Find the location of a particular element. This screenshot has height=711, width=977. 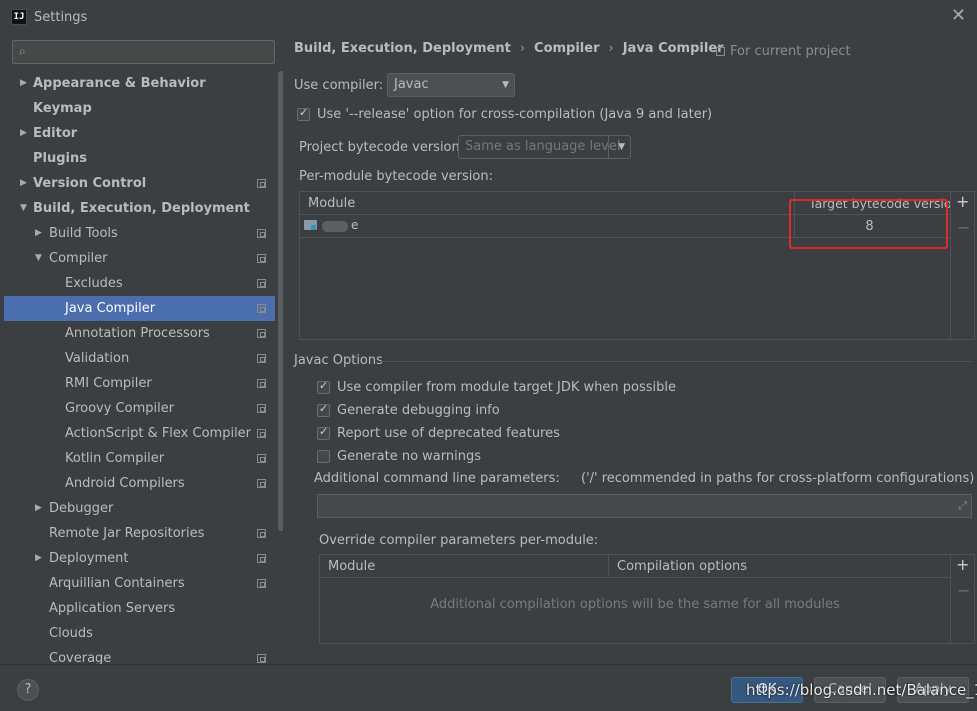

sidebar-item-rmi-compiler: RMI Compiler is located at coordinates (139, 383).